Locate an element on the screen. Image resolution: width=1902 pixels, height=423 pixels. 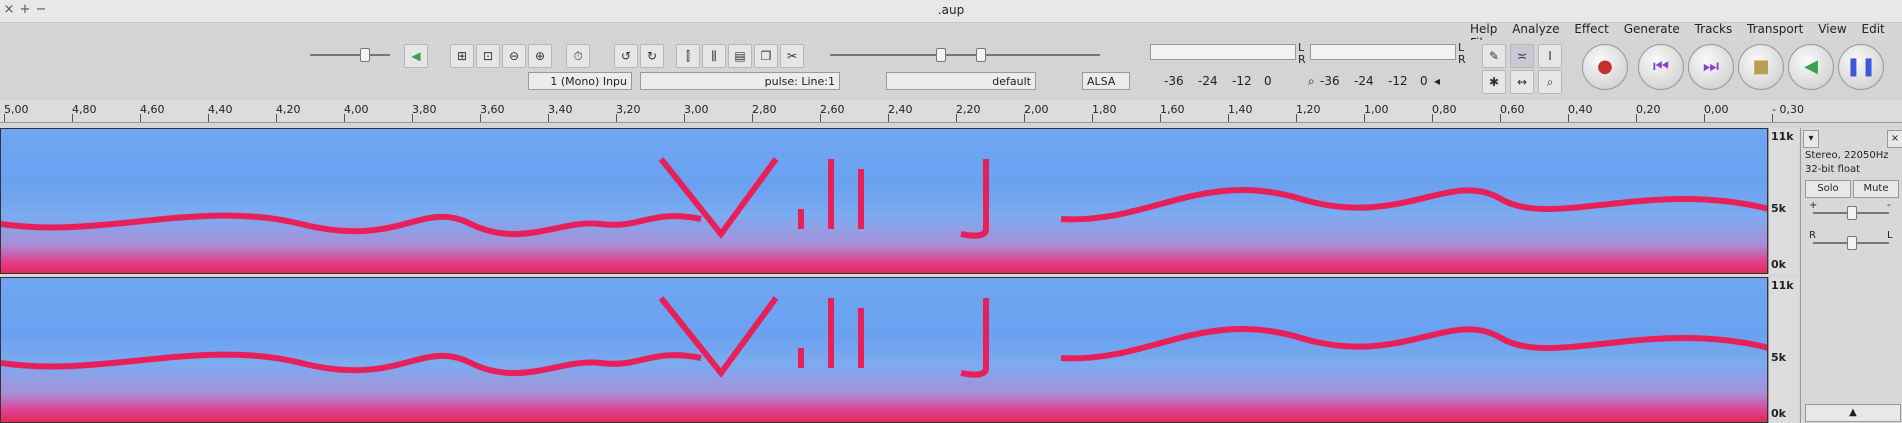
mute-button: Mute is located at coordinates (1876, 189).